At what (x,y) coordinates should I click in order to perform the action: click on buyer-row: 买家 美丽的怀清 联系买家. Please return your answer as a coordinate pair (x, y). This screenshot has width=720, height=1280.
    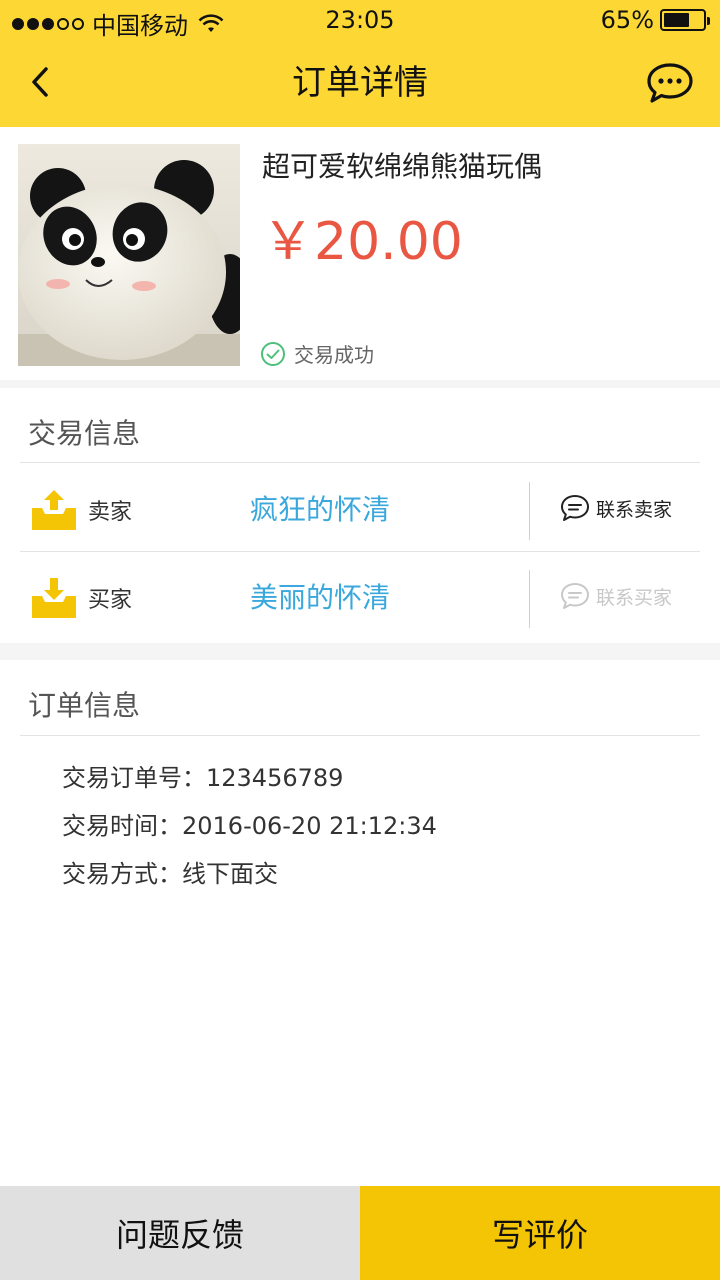
    Looking at the image, I should click on (360, 598).